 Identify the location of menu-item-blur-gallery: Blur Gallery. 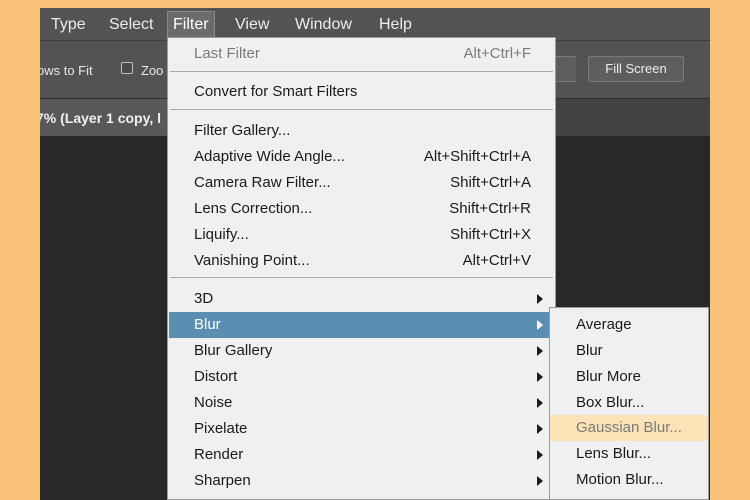
(361, 351).